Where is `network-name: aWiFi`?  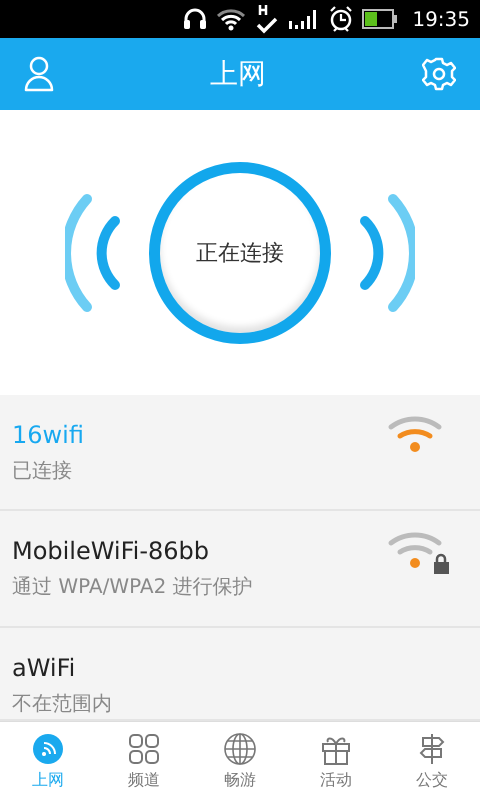 network-name: aWiFi is located at coordinates (62, 668).